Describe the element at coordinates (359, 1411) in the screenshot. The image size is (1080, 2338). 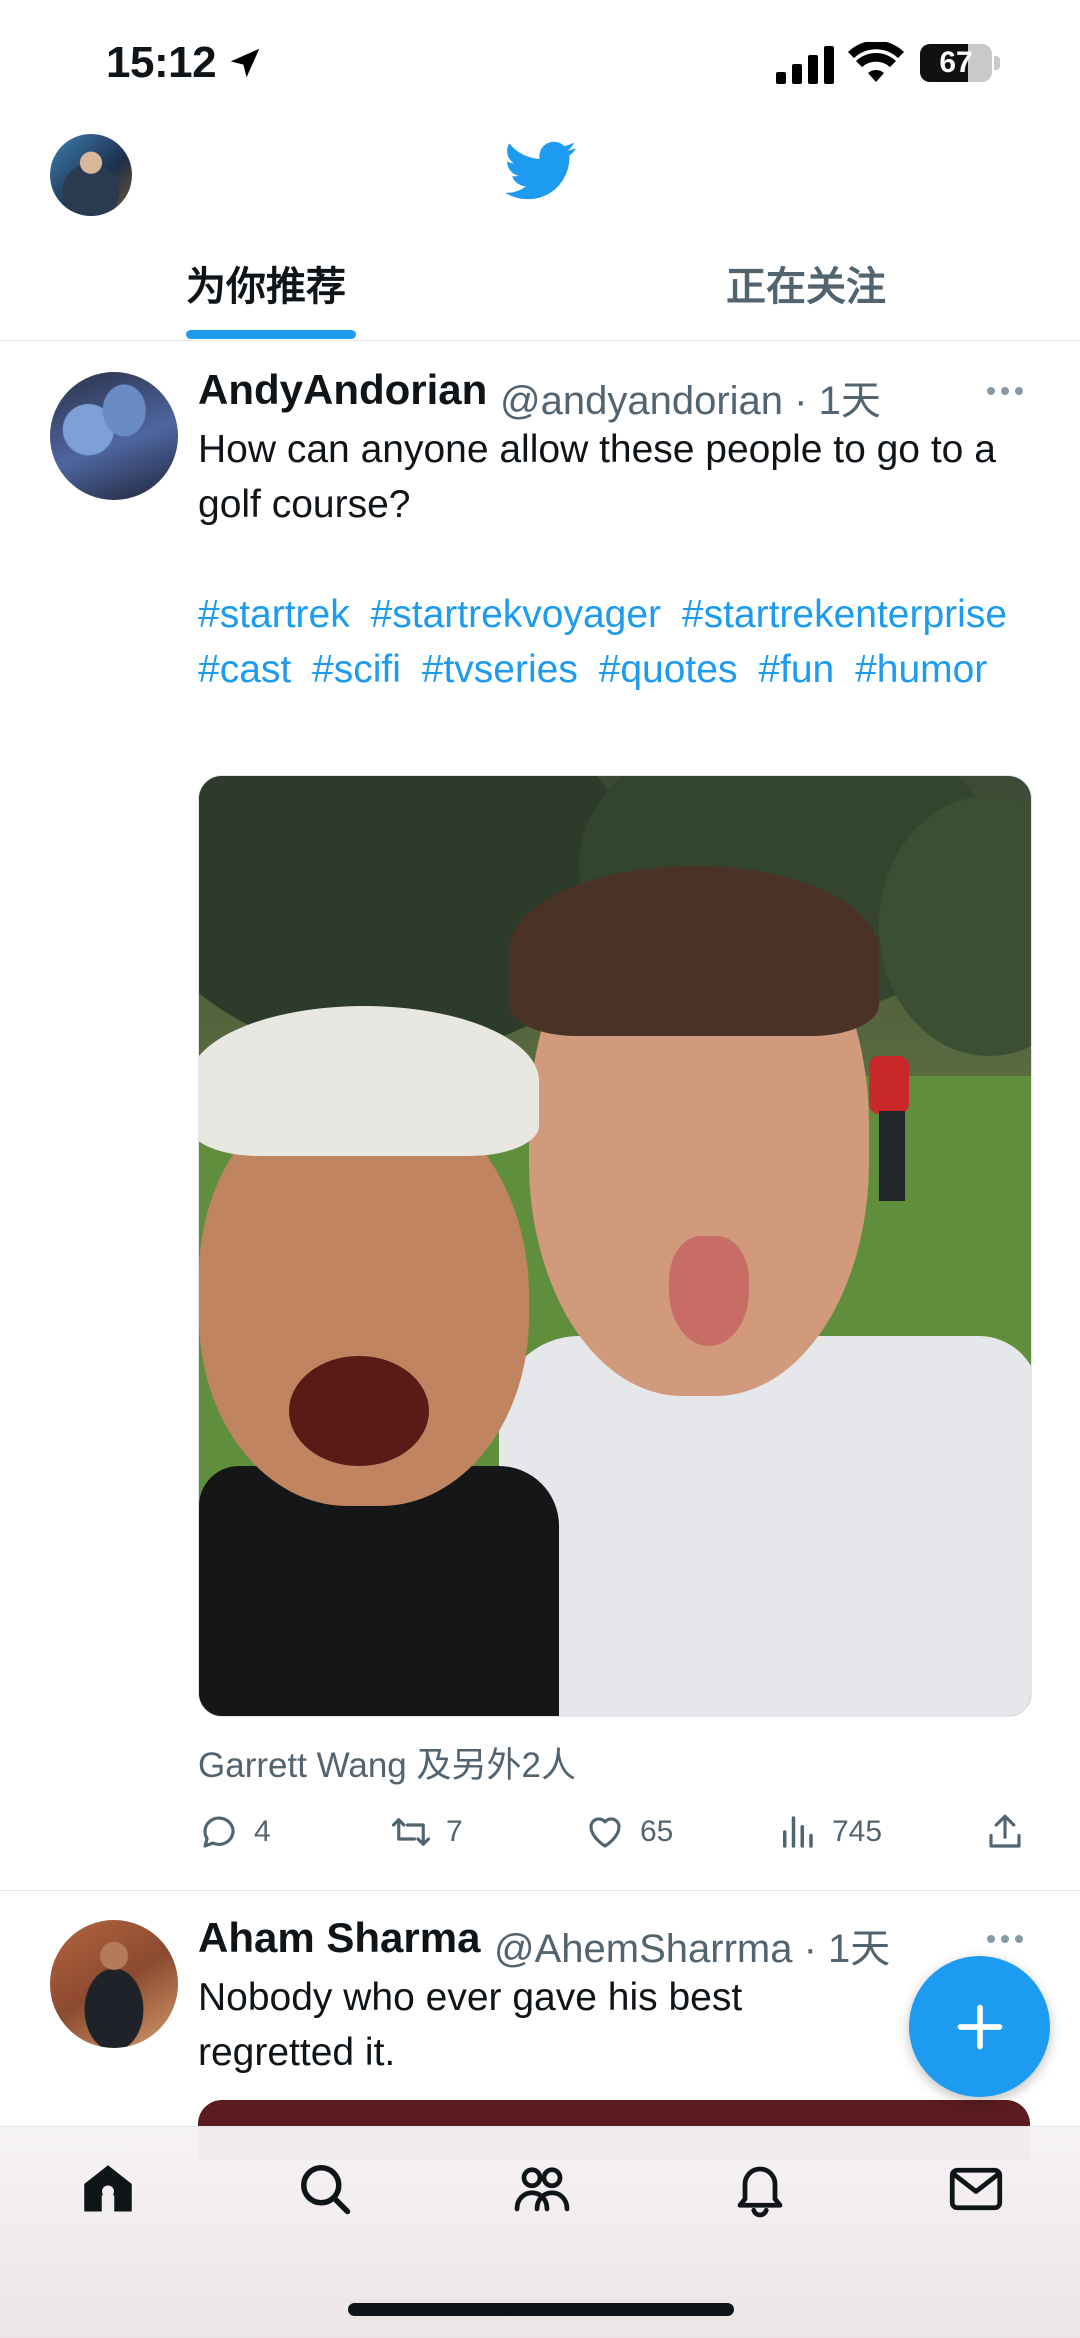
I see `photo-open-mouth` at that location.